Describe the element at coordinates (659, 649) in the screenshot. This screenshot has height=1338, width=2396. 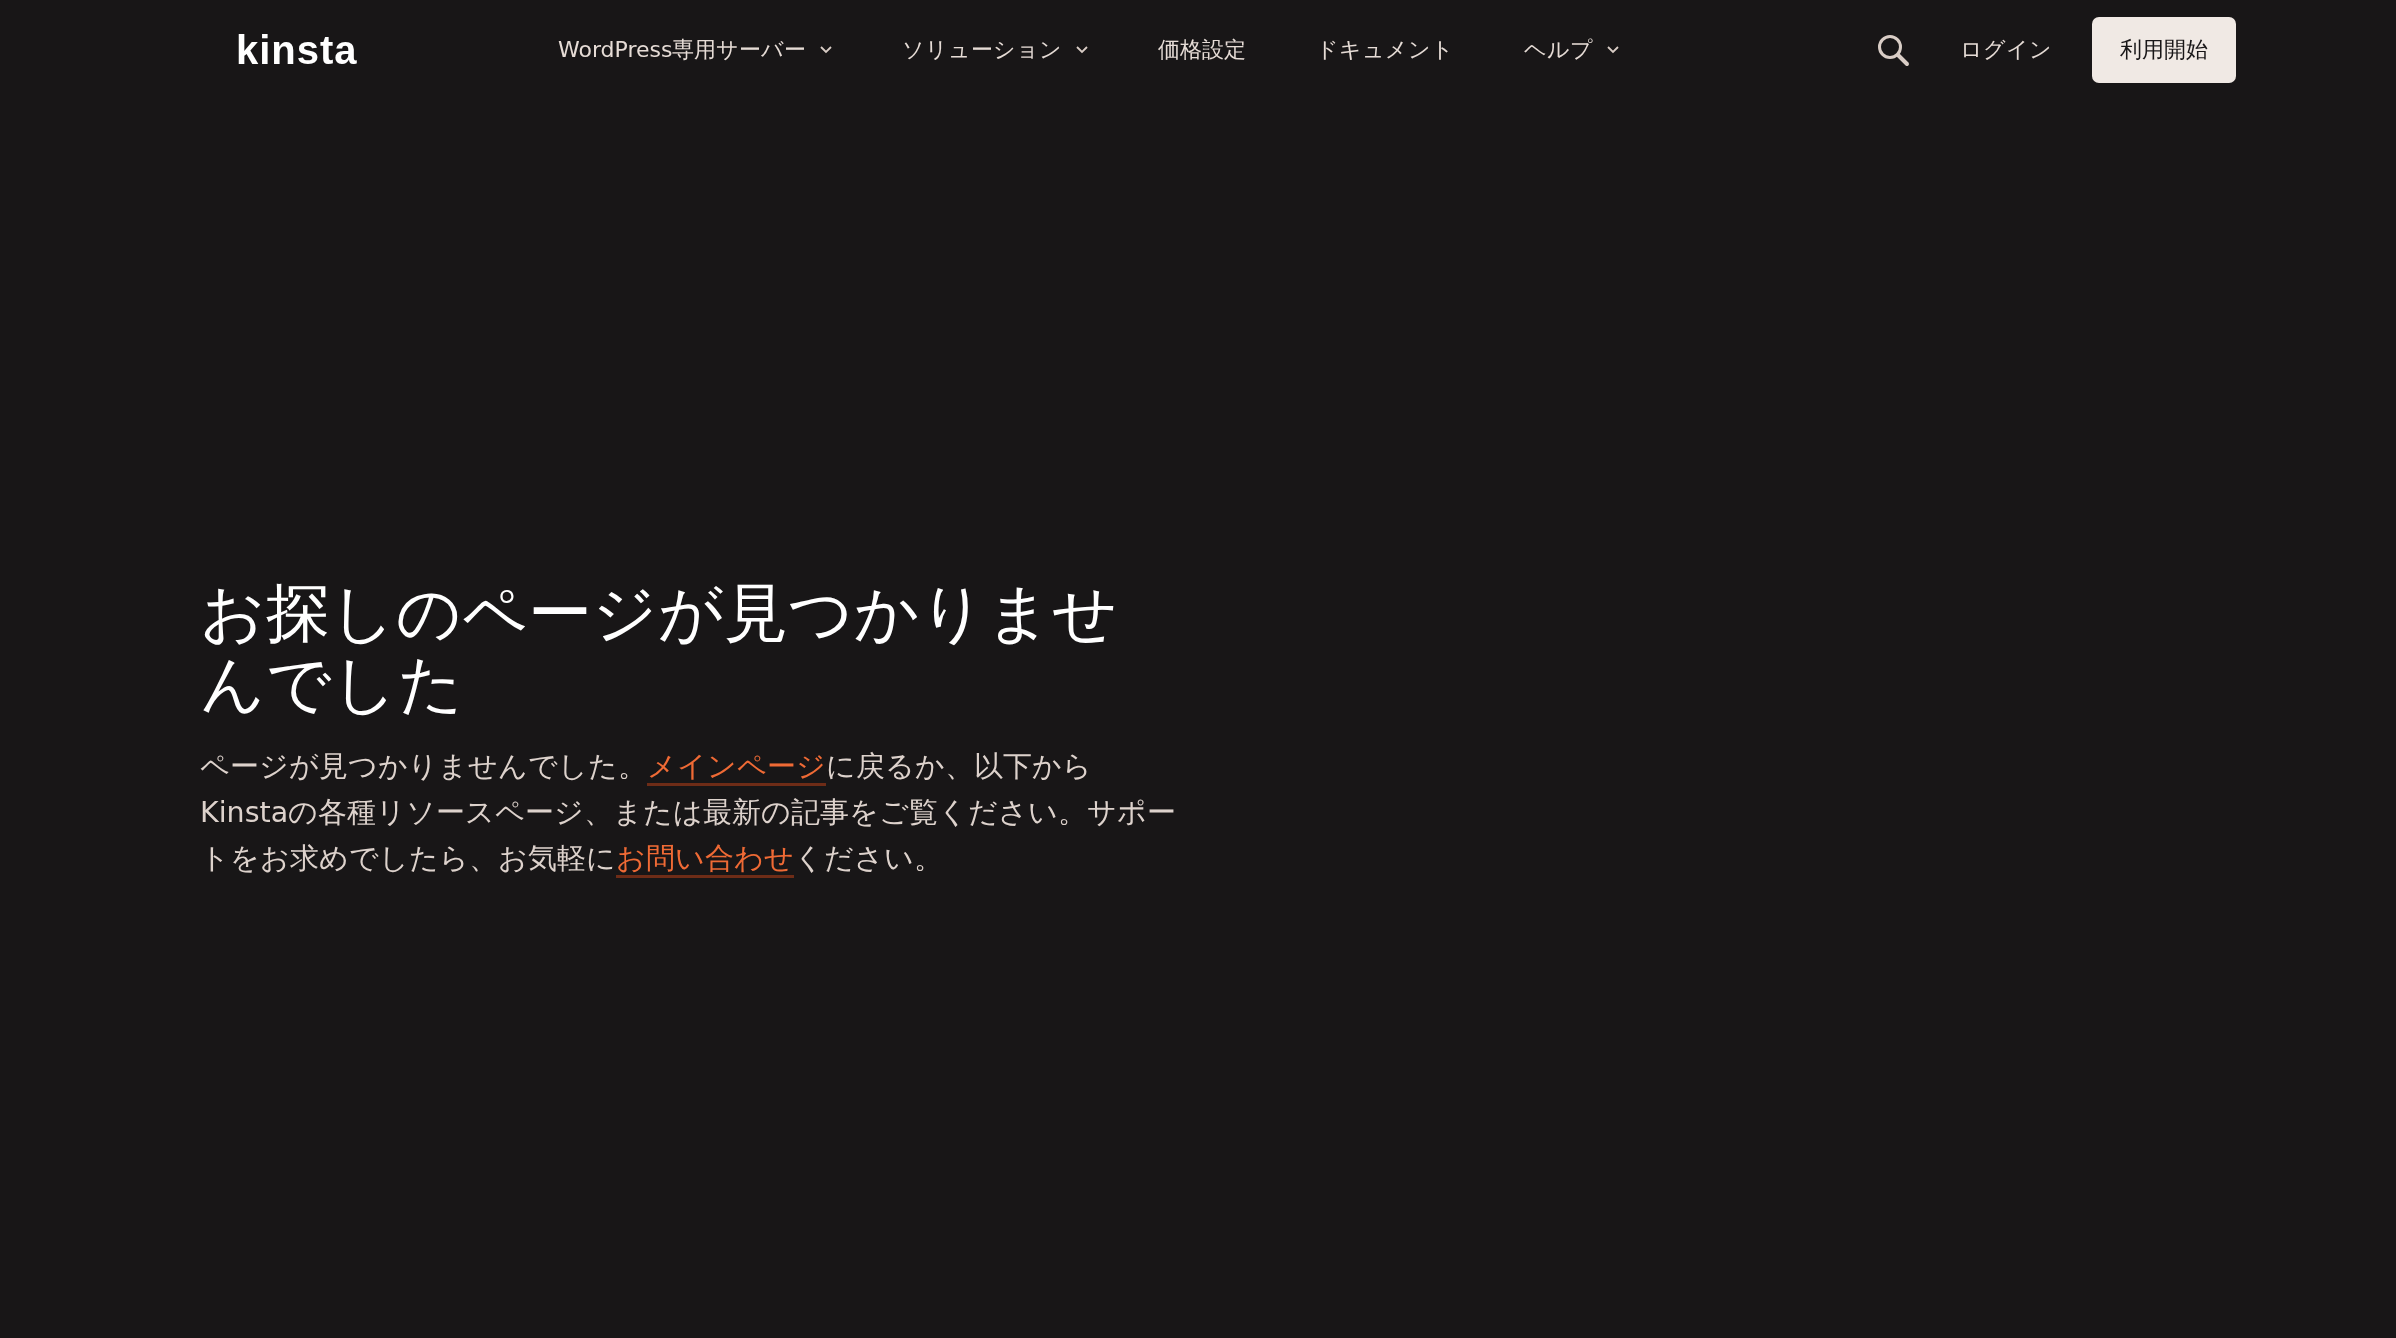
I see `page-heading: お探しのページが見つかりませんでした` at that location.